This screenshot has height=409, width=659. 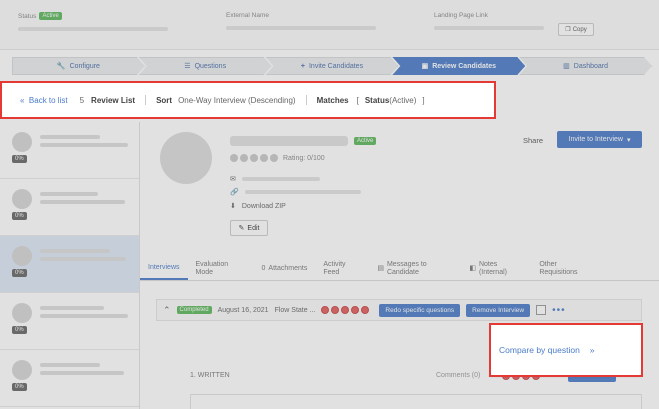 What do you see at coordinates (585, 66) in the screenshot?
I see `step-dashboard: ▥ Dashboard` at bounding box center [585, 66].